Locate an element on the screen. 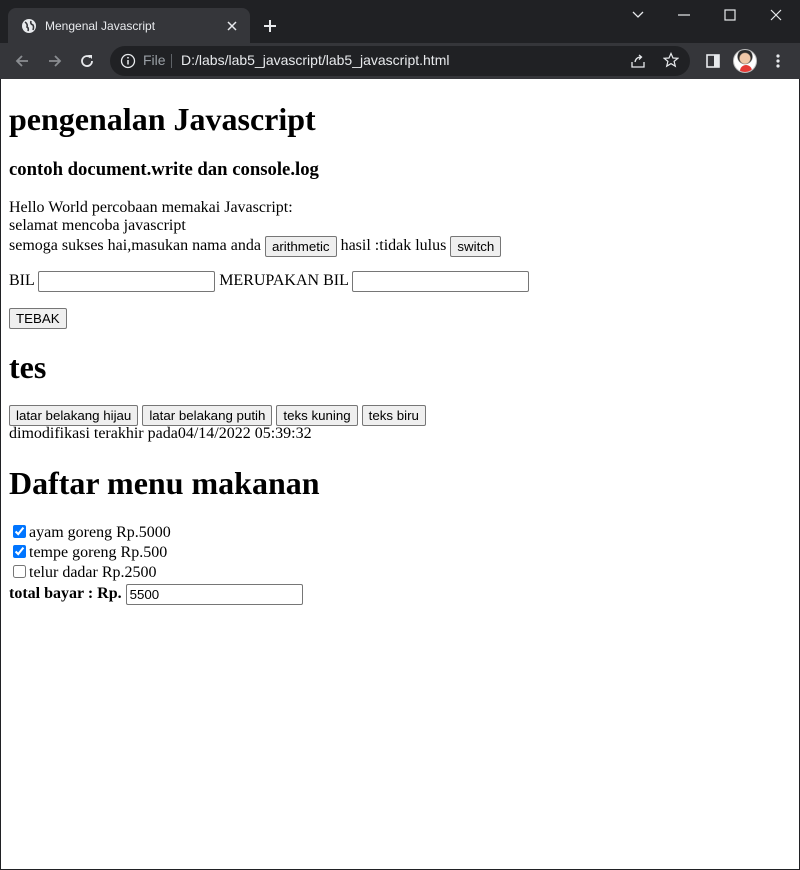 The width and height of the screenshot is (800, 870). minimize-button is located at coordinates (684, 15).